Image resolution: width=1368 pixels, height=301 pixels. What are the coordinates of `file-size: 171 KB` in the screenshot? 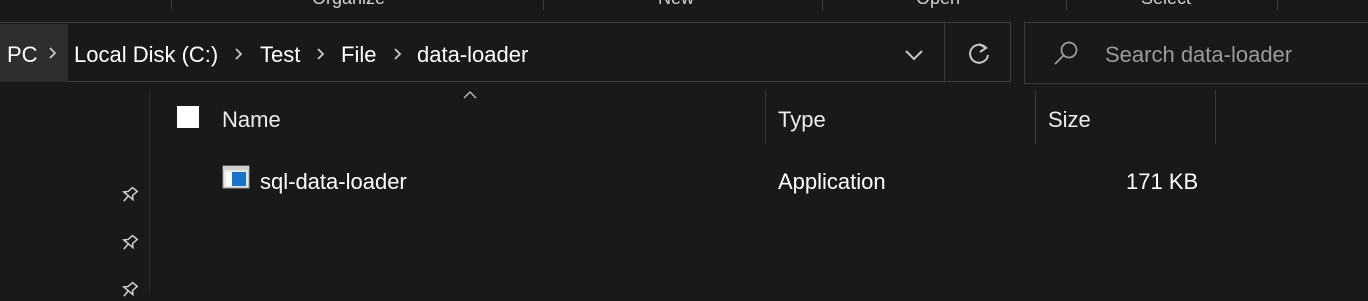 It's located at (1162, 181).